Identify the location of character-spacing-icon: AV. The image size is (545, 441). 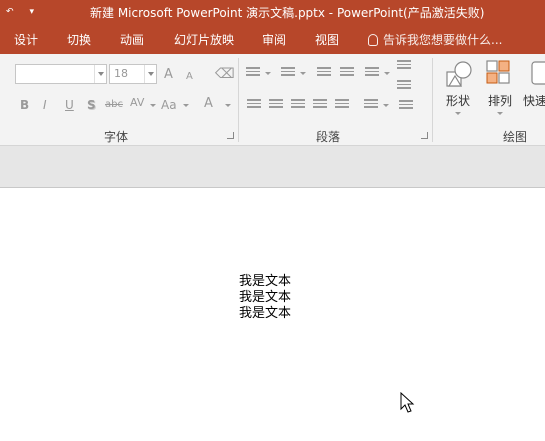
(137, 103).